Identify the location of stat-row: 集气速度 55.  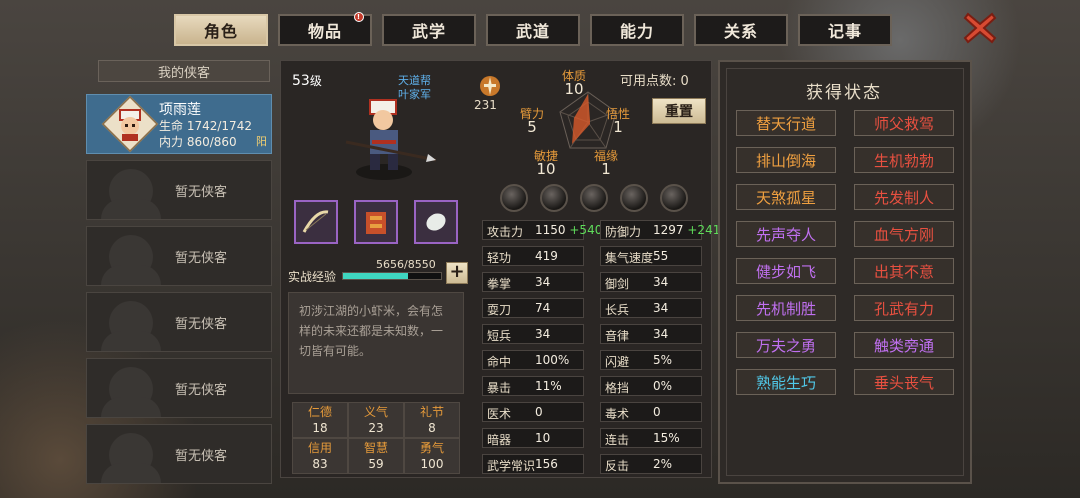
(651, 256).